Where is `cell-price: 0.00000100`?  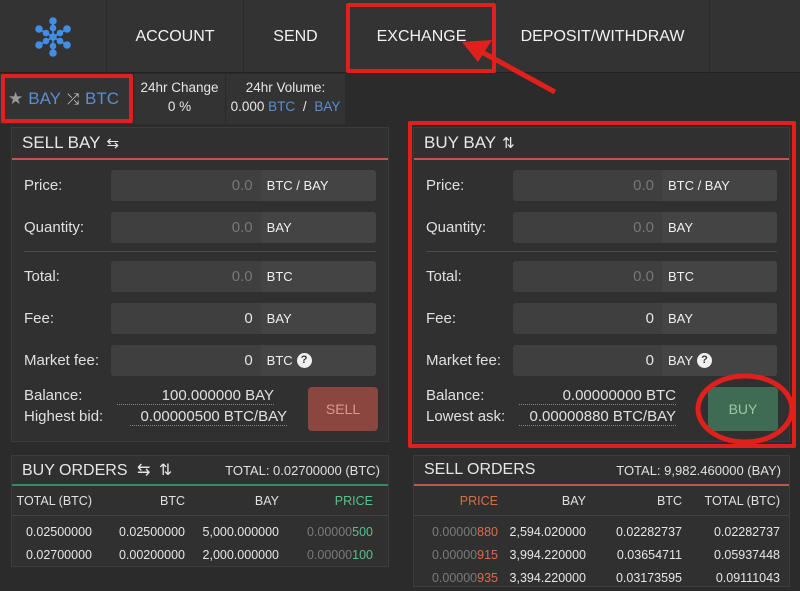 cell-price: 0.00000100 is located at coordinates (332, 555).